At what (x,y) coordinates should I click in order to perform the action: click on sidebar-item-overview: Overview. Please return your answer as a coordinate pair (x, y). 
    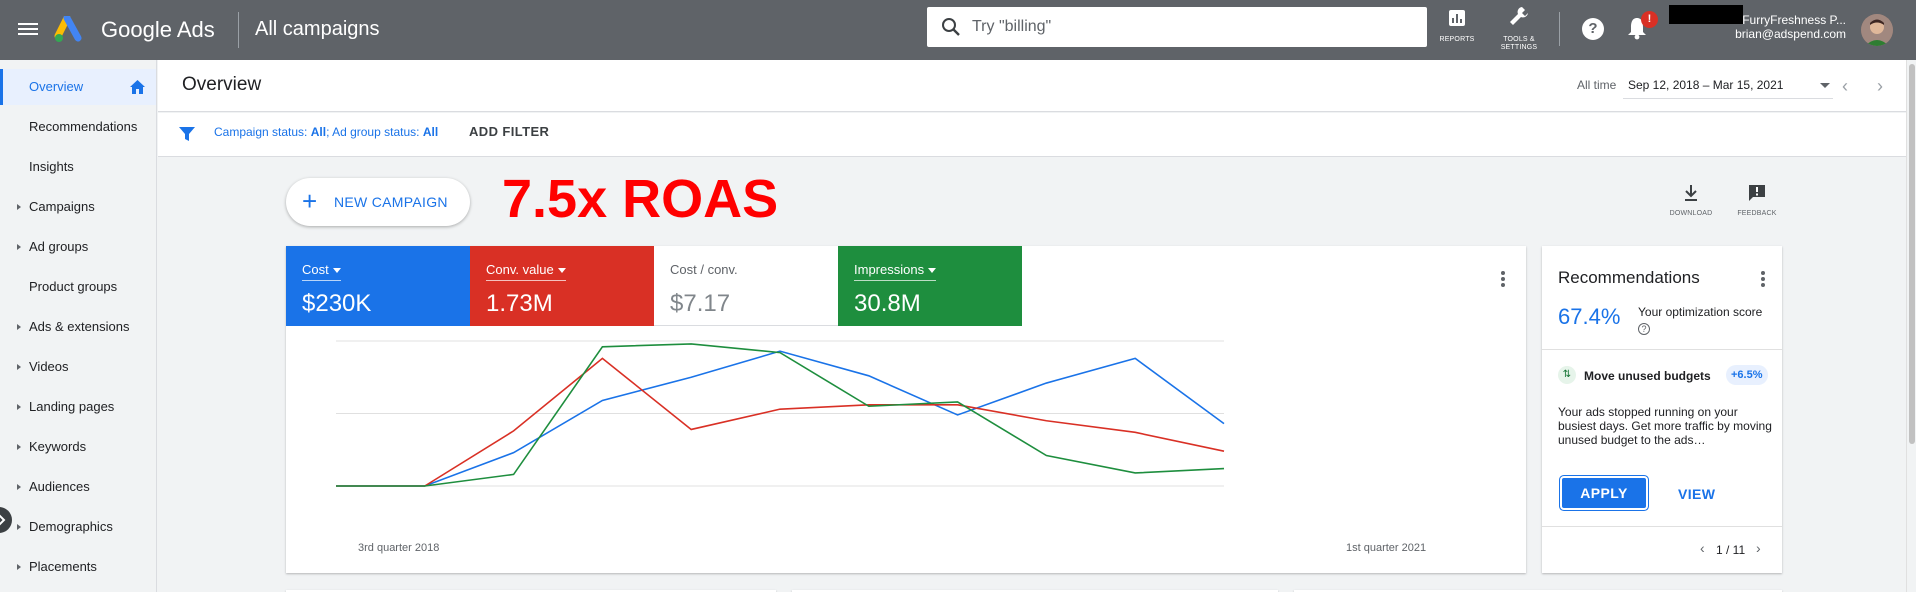
    Looking at the image, I should click on (78, 87).